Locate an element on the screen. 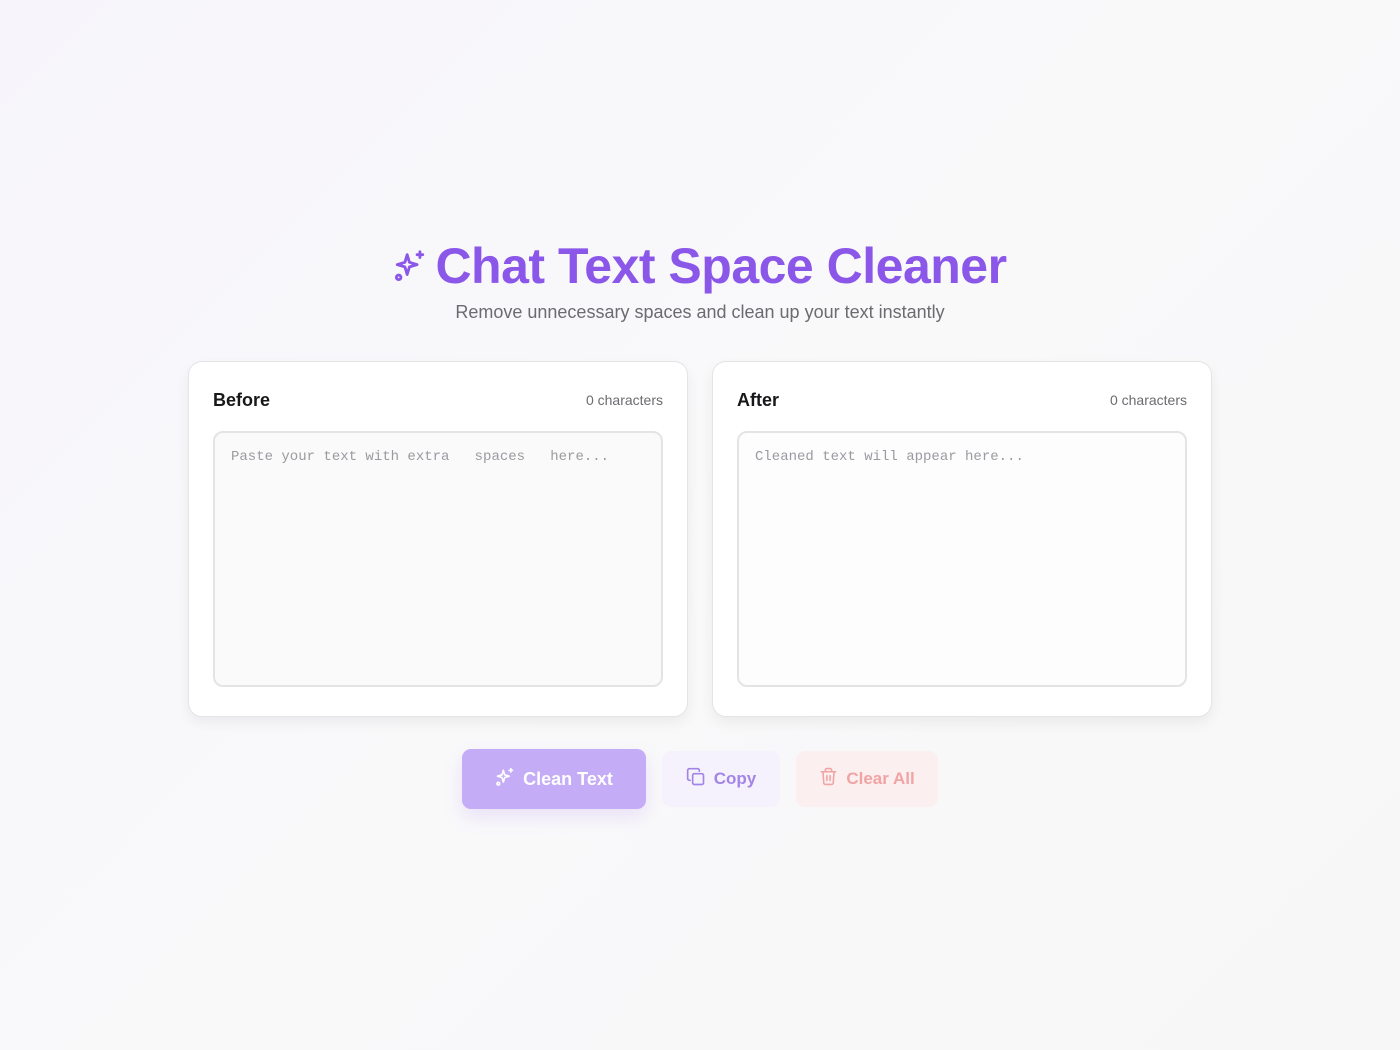  page-title: Chat Text Space Cleaner is located at coordinates (721, 266).